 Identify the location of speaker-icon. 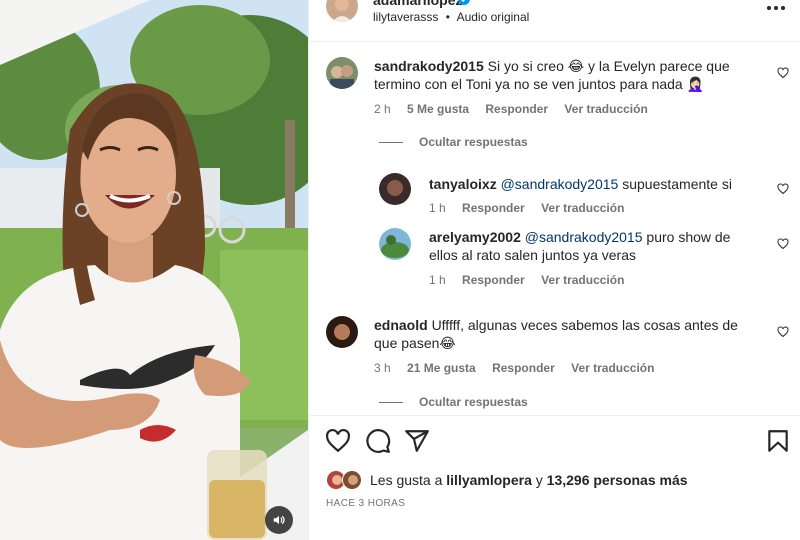
(279, 520).